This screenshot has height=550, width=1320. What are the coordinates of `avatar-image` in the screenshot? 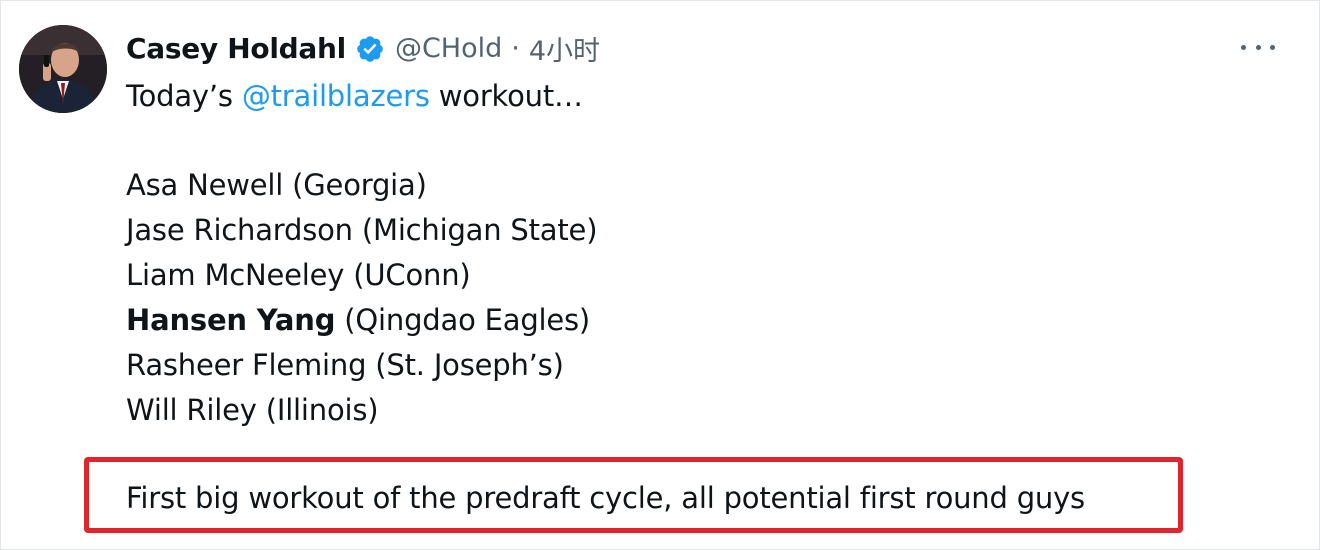 It's located at (63, 69).